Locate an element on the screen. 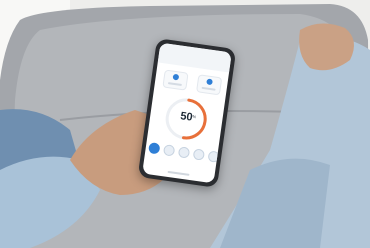 The width and height of the screenshot is (370, 248). status-tile-right is located at coordinates (209, 85).